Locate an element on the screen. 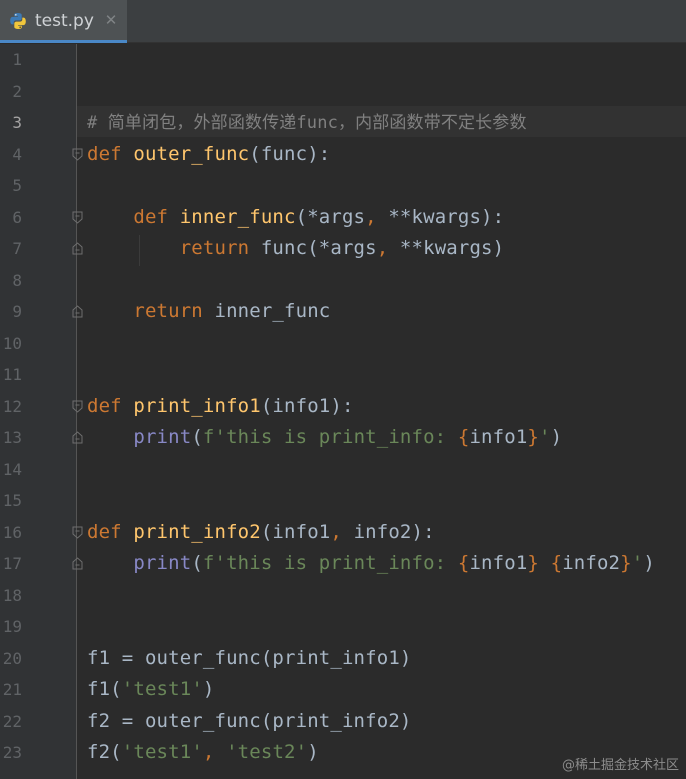 This screenshot has width=686, height=779. line-number: 15 is located at coordinates (12, 500).